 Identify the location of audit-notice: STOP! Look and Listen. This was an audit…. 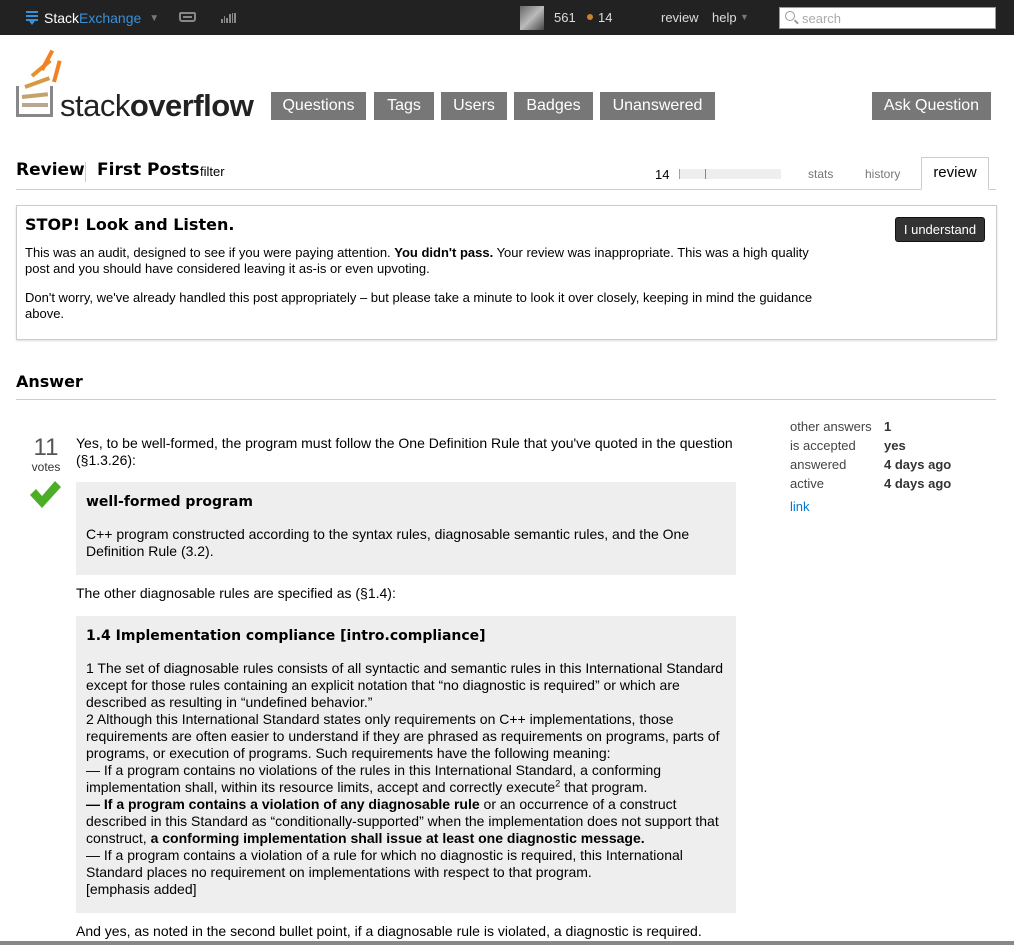
(506, 272).